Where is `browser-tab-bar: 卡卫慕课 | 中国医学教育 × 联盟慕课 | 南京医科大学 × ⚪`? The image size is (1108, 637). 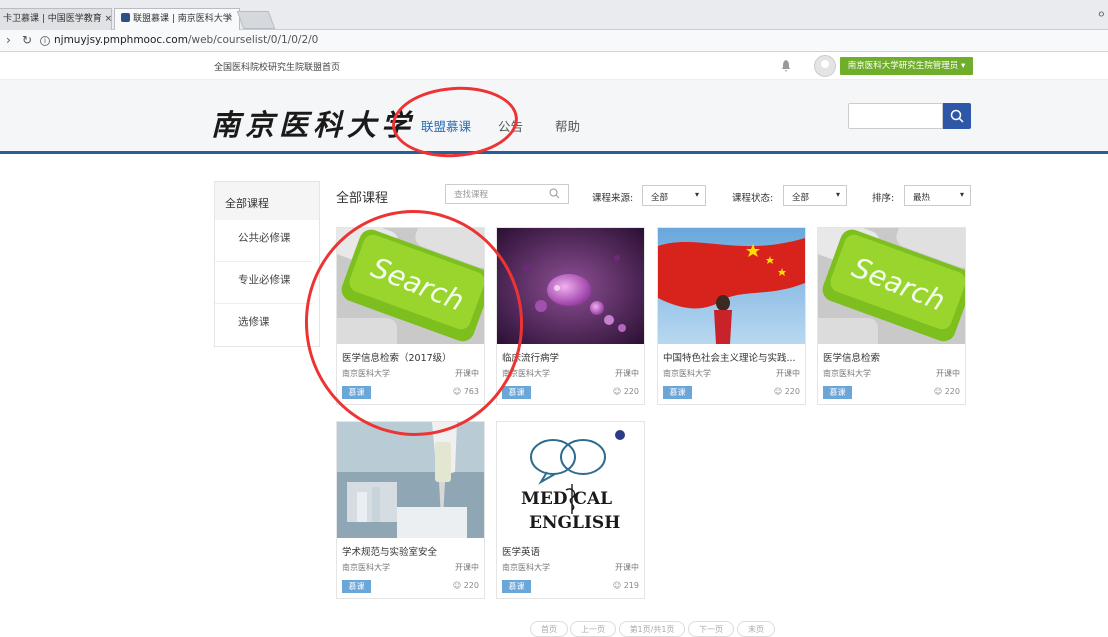 browser-tab-bar: 卡卫慕课 | 中国医学教育 × 联盟慕课 | 南京医科大学 × ⚪ is located at coordinates (554, 15).